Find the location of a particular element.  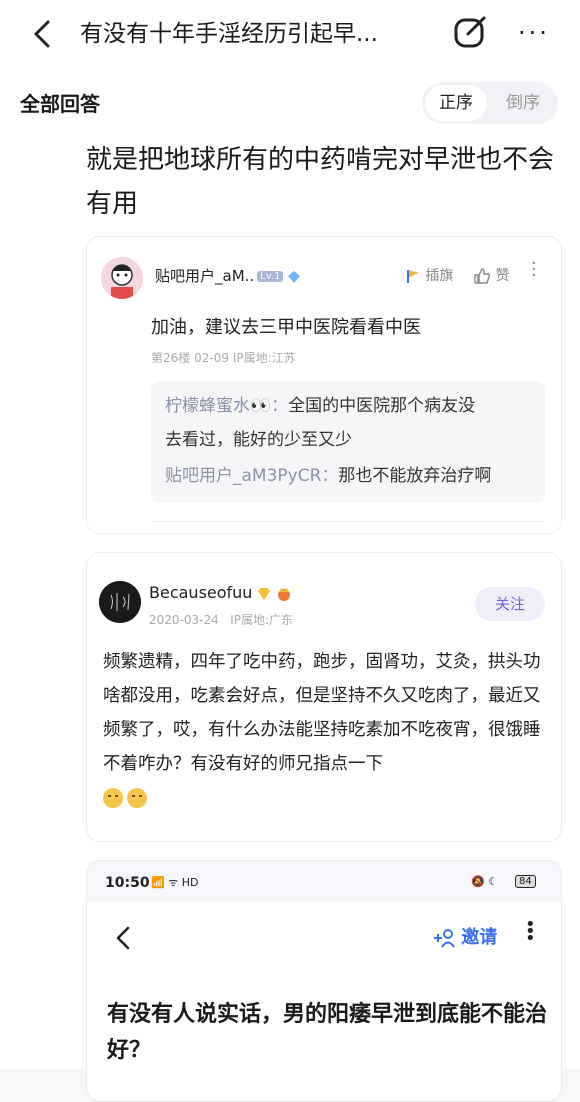

battery-icon: 84 is located at coordinates (525, 881).